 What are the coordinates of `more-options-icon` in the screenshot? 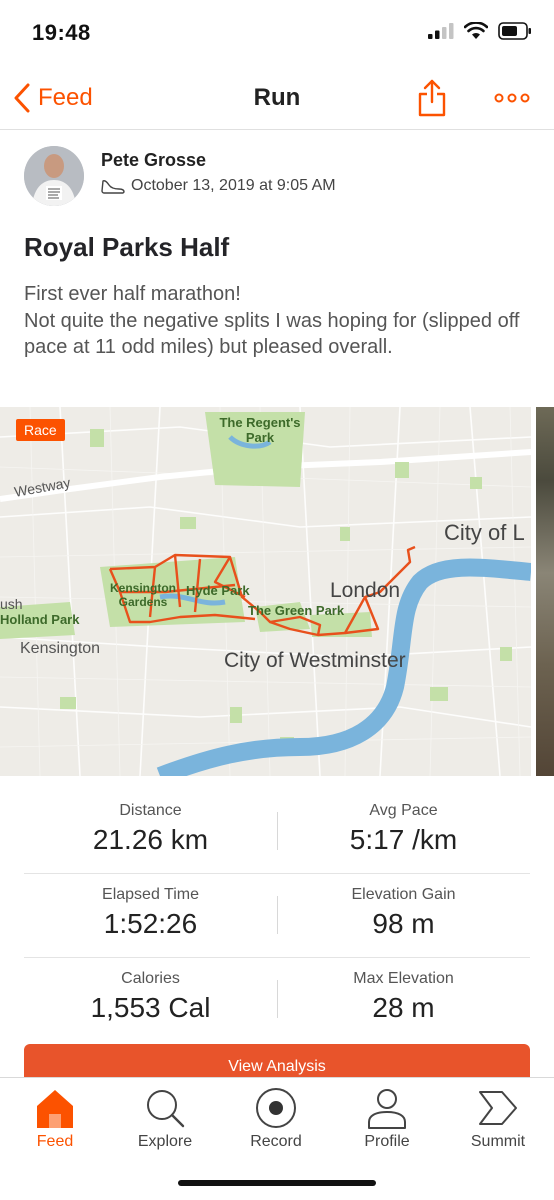 It's located at (512, 98).